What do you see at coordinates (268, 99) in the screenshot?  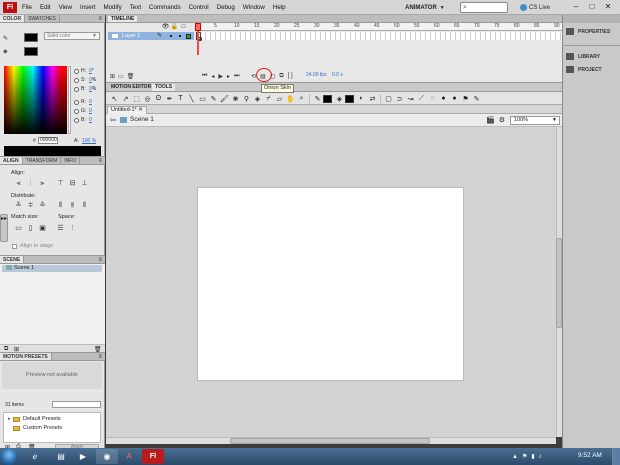 I see `eyedropper-icon: ⌿` at bounding box center [268, 99].